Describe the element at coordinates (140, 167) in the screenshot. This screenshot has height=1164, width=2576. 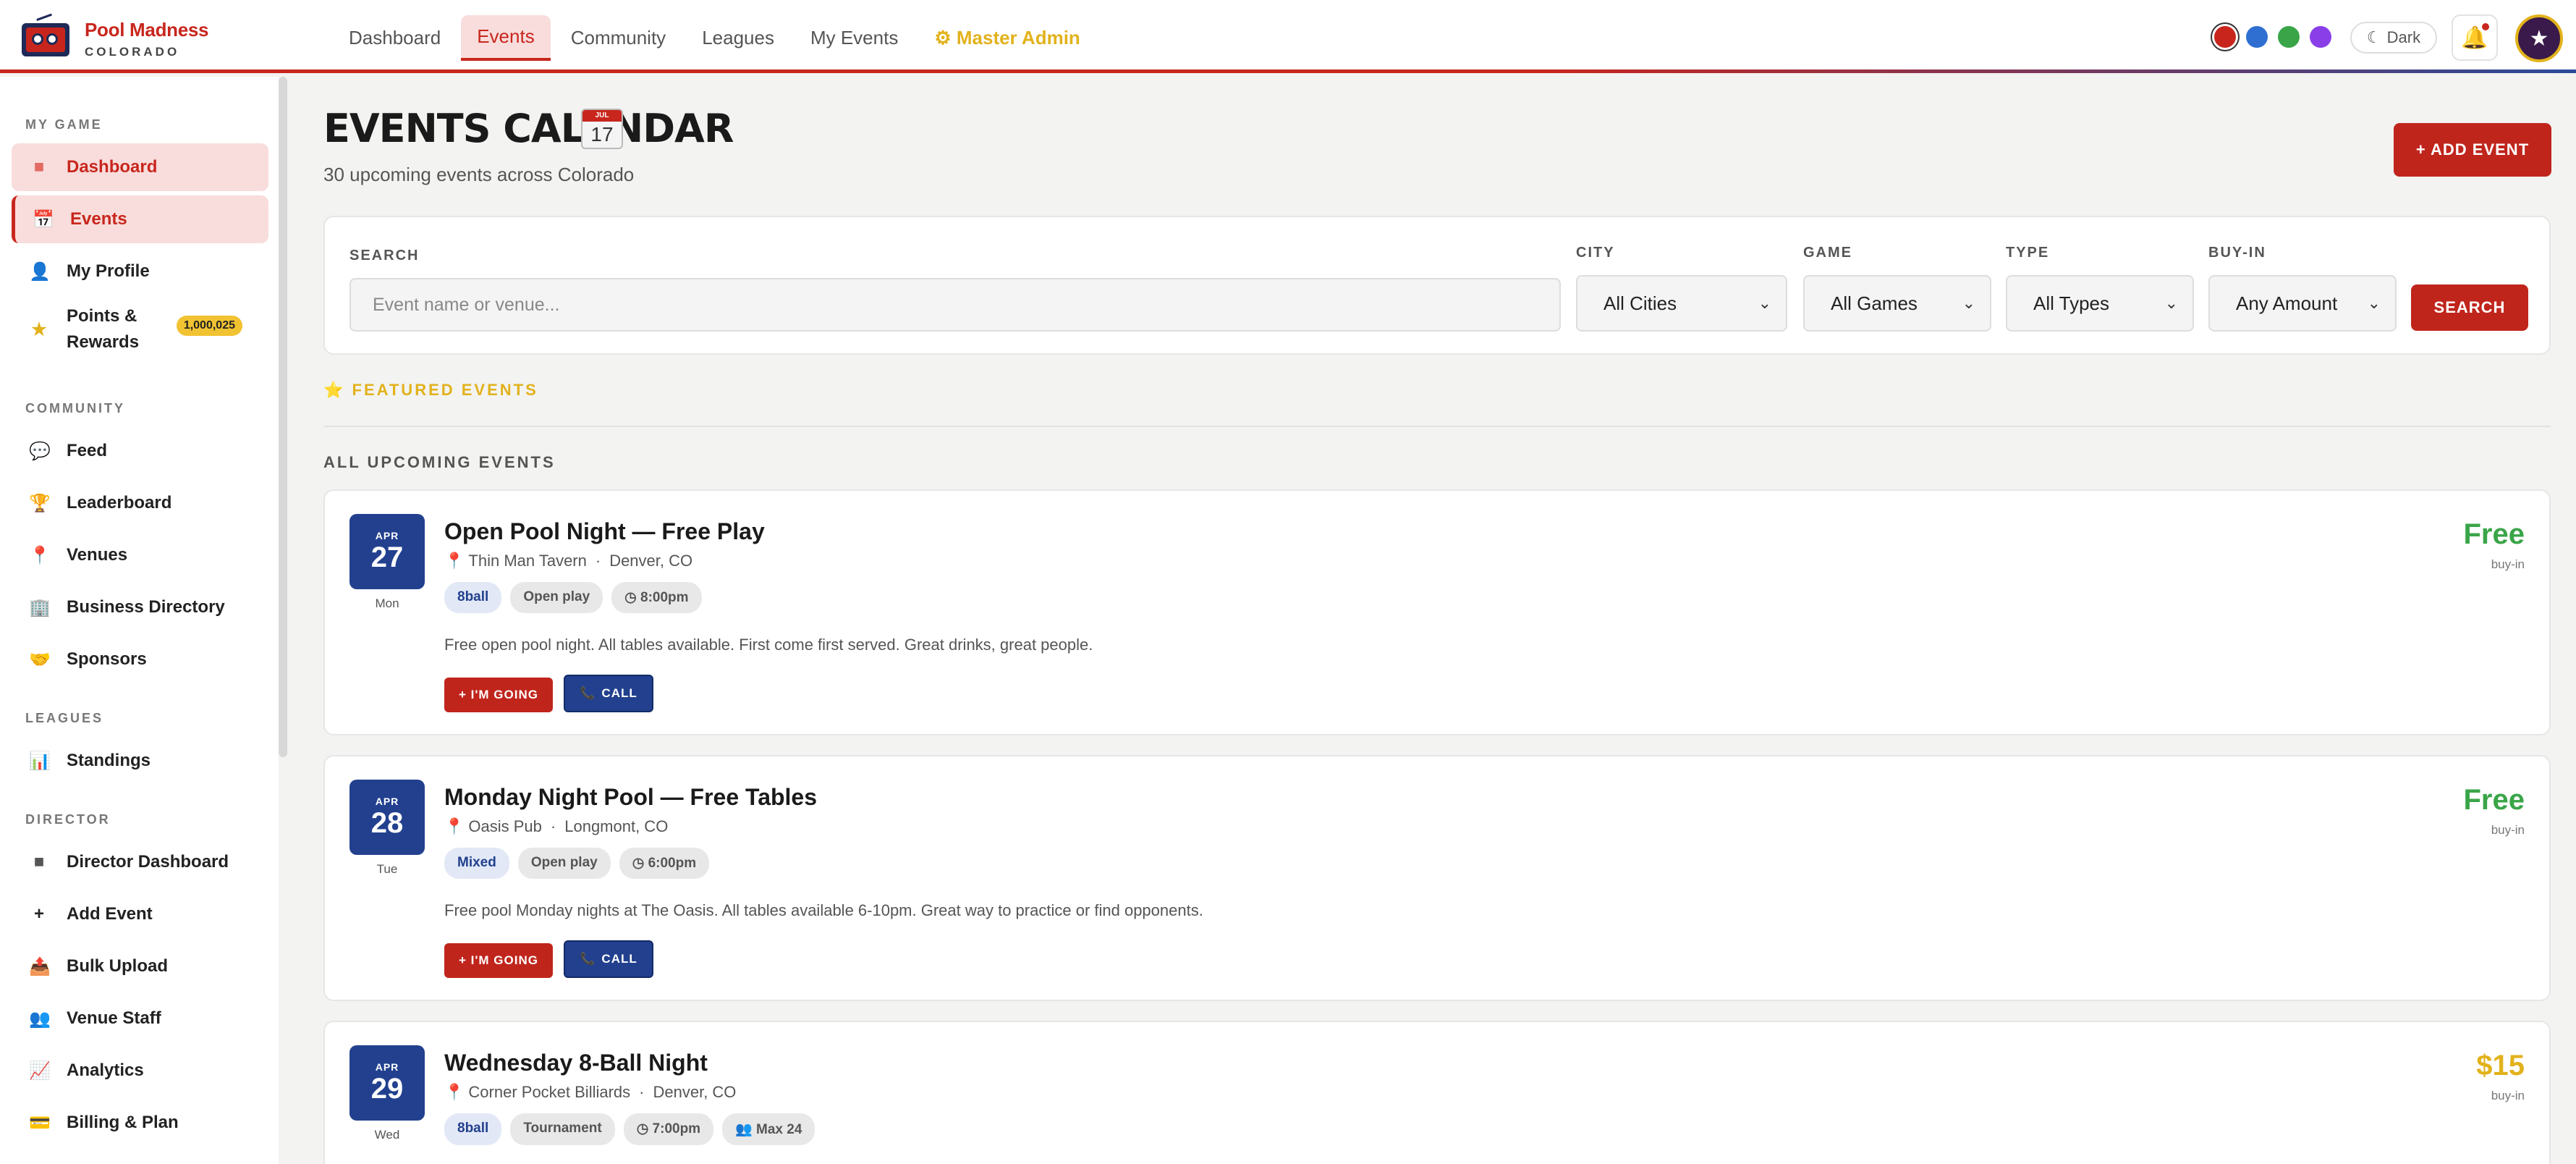
I see `sidebar-item-dashboard: ■ Dashboard` at that location.